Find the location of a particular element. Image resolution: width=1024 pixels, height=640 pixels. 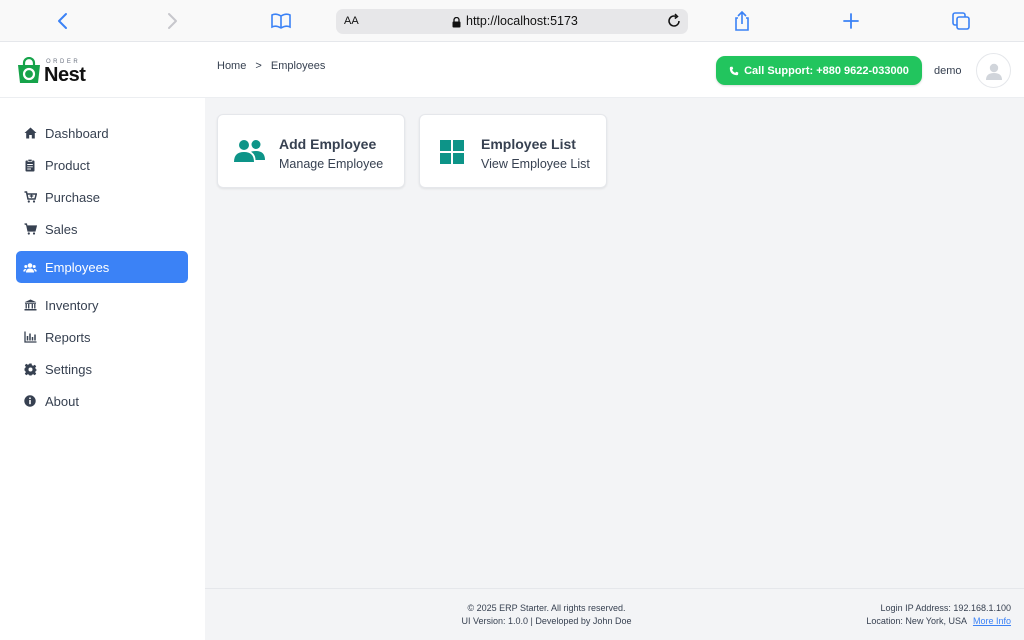

browser-toolbar: AA http://localhost:5173 is located at coordinates (512, 21).